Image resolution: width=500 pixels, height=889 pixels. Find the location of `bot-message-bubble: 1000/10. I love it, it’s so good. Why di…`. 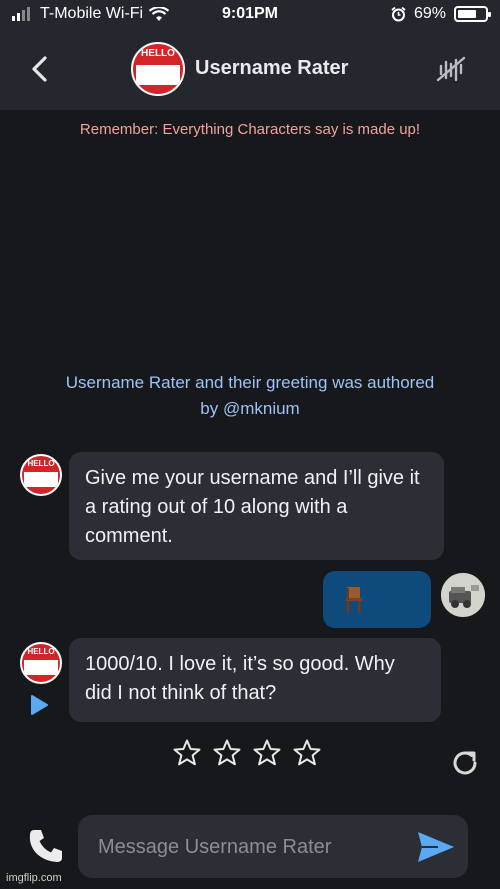

bot-message-bubble: 1000/10. I love it, it’s so good. Why di… is located at coordinates (255, 680).